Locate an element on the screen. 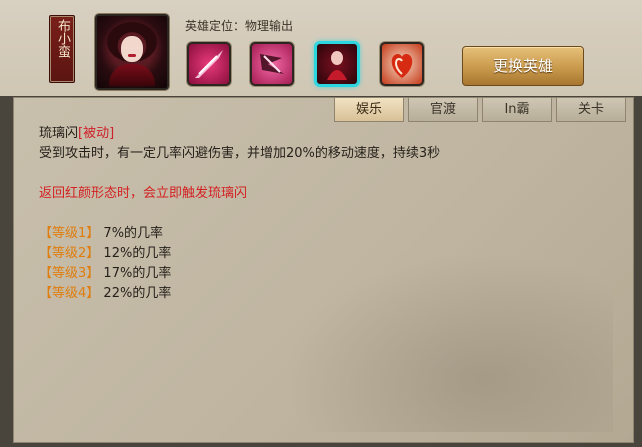 This screenshot has height=447, width=642. portrait-face is located at coordinates (132, 49).